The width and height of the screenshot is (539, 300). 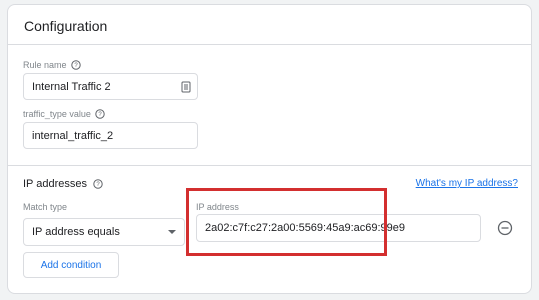 What do you see at coordinates (71, 86) in the screenshot?
I see `rule-name-value: Internal Traffic 2` at bounding box center [71, 86].